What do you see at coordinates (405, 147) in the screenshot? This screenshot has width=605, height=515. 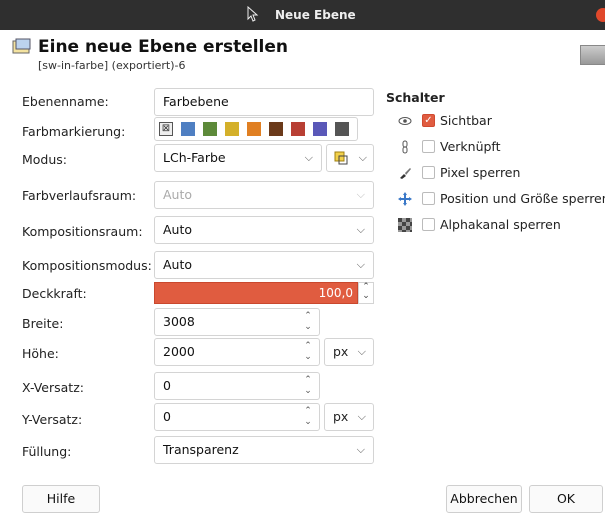 I see `chain-icon` at bounding box center [405, 147].